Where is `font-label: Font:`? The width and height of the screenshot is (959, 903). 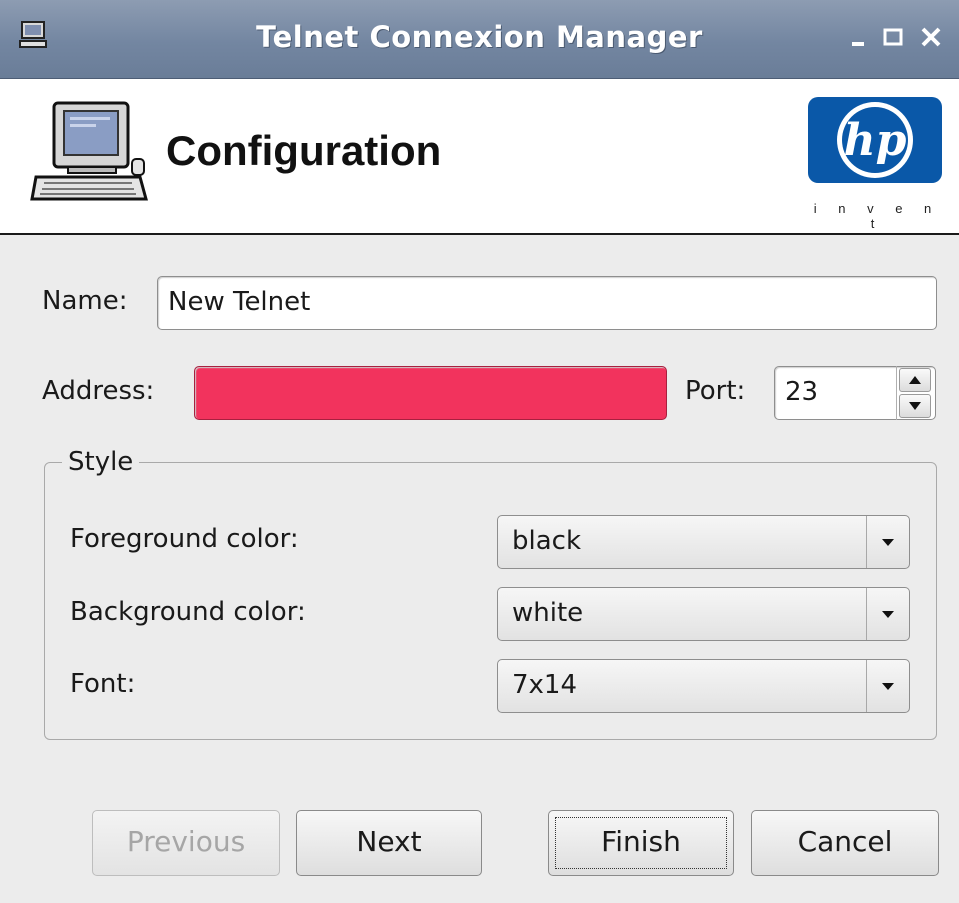 font-label: Font: is located at coordinates (103, 684).